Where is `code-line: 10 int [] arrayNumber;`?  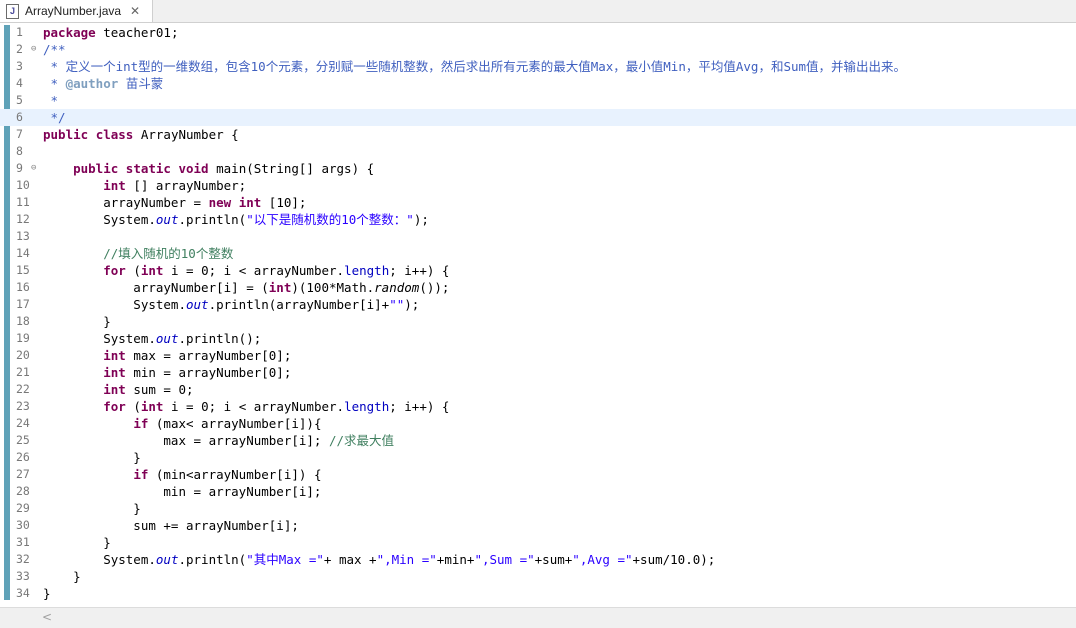
code-line: 10 int [] arrayNumber; is located at coordinates (538, 185).